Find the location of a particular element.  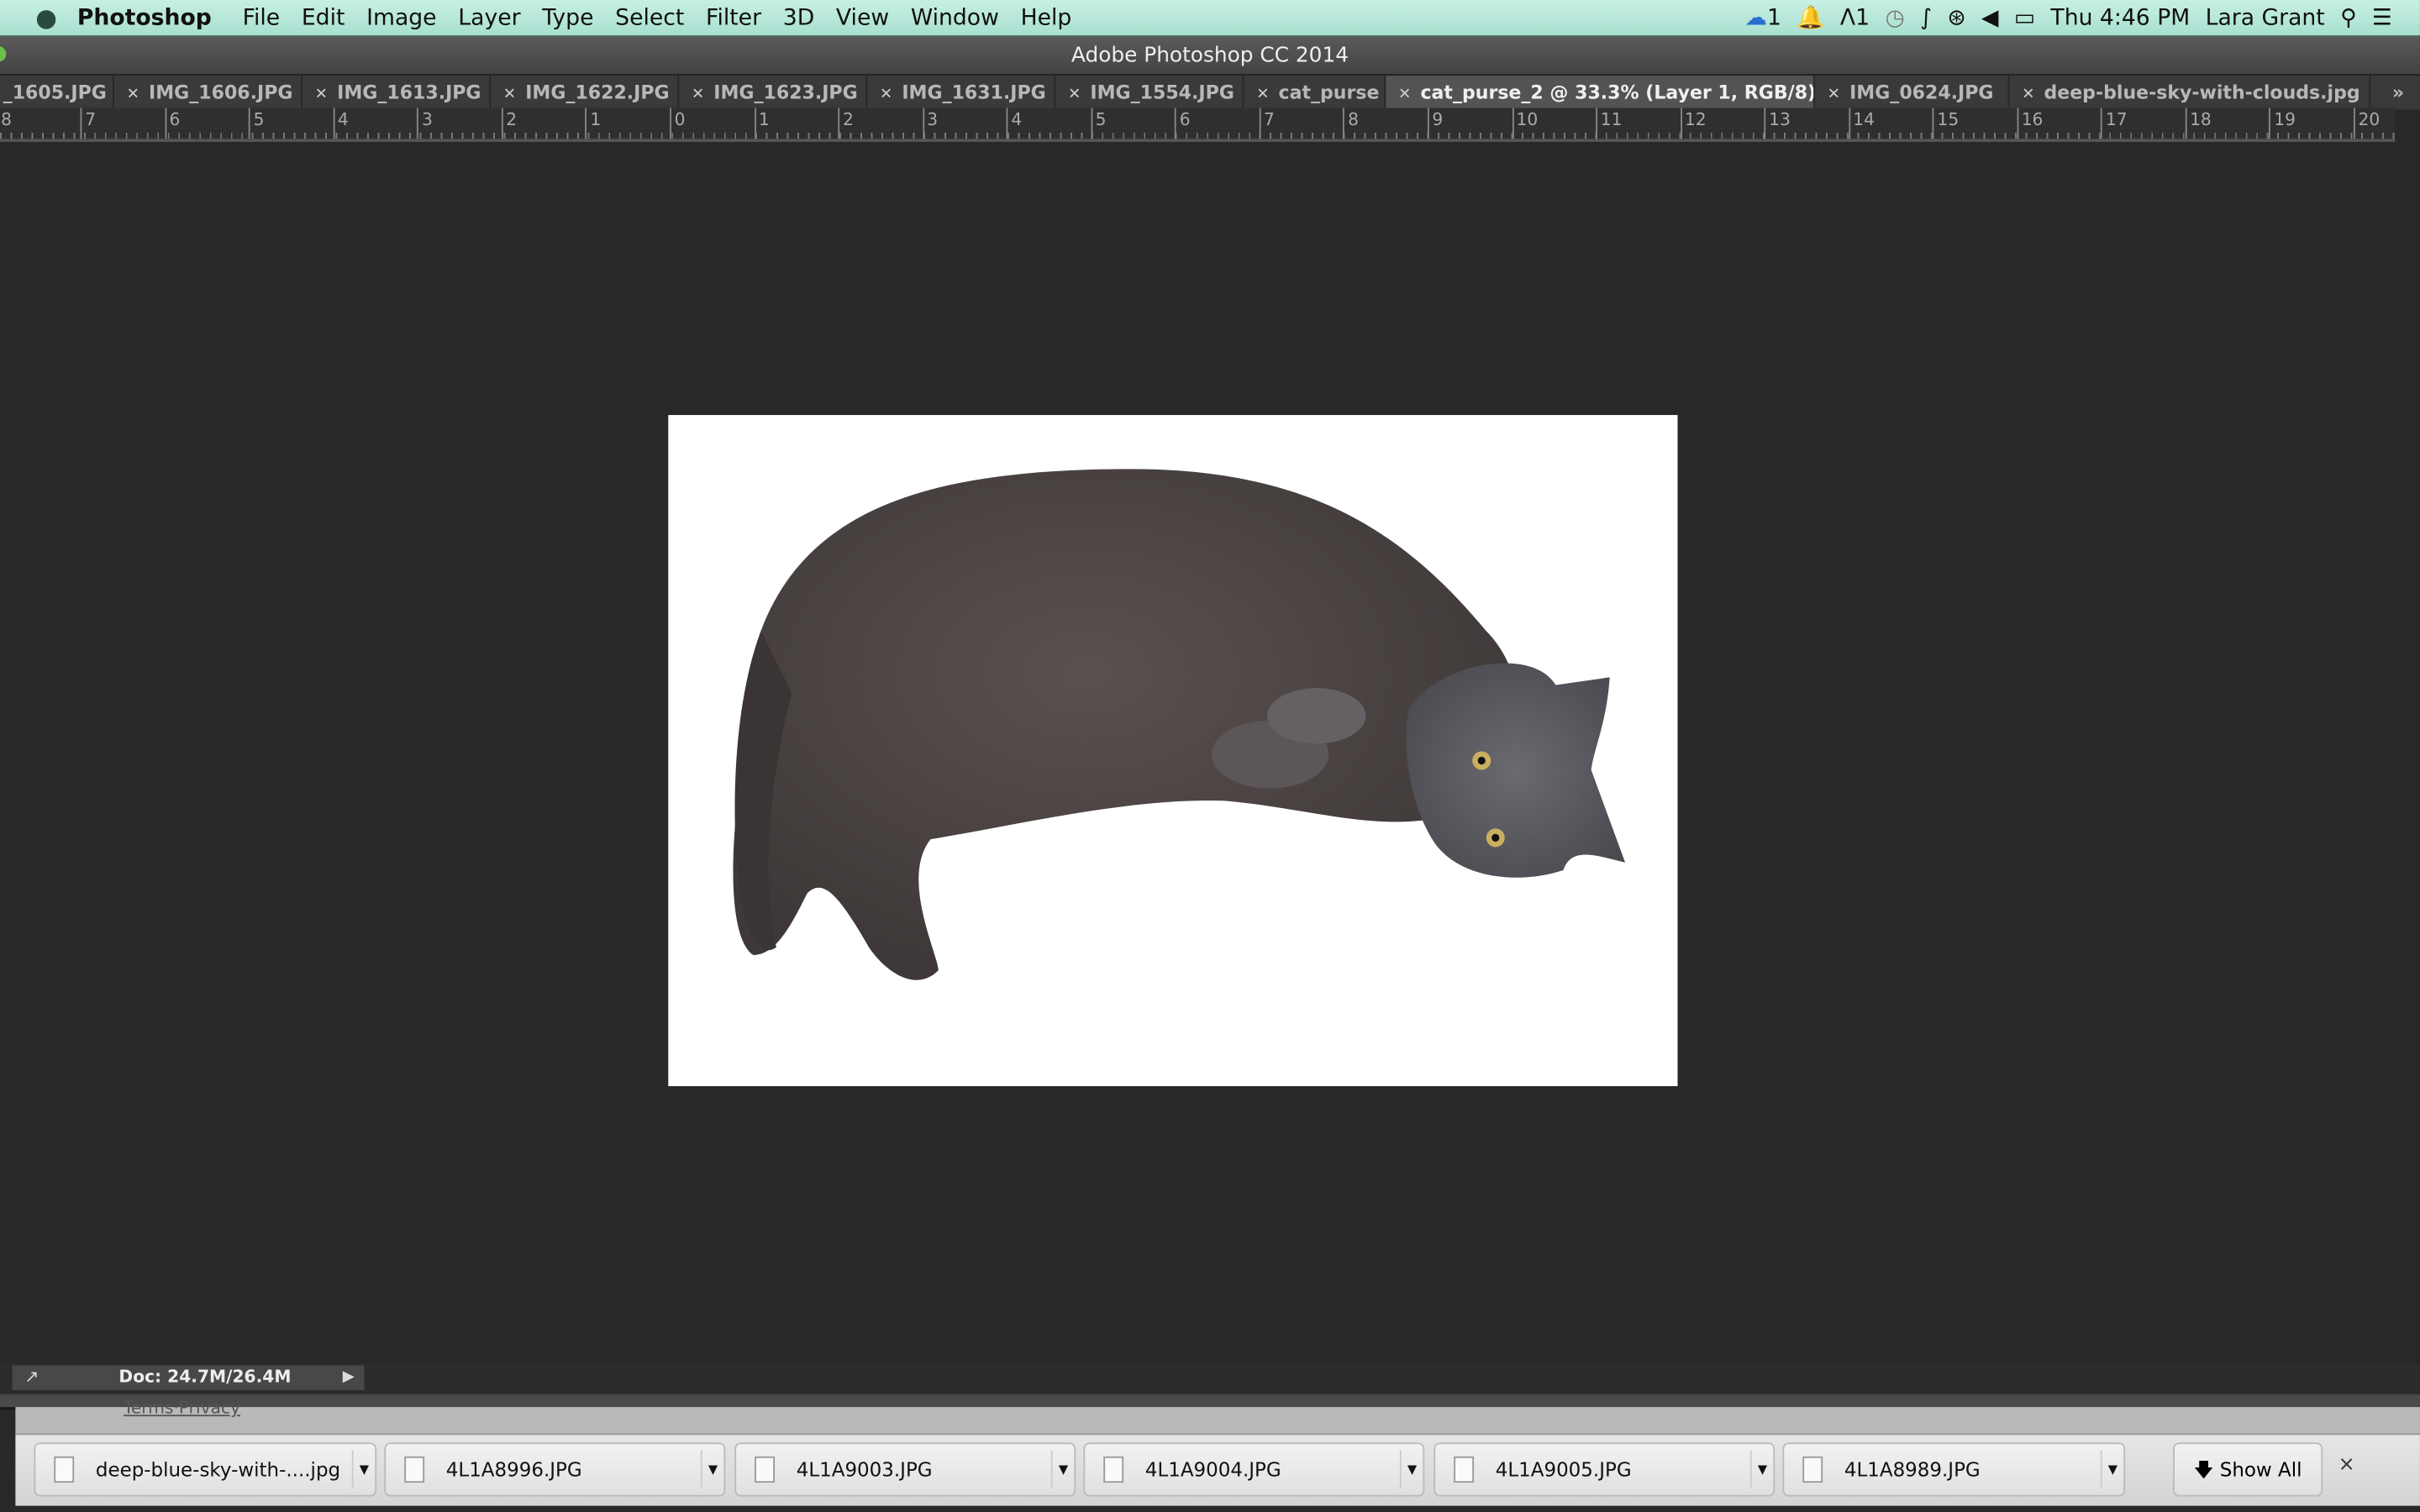

tab-1606: ✕ IMG_1606.JPG is located at coordinates (208, 92).